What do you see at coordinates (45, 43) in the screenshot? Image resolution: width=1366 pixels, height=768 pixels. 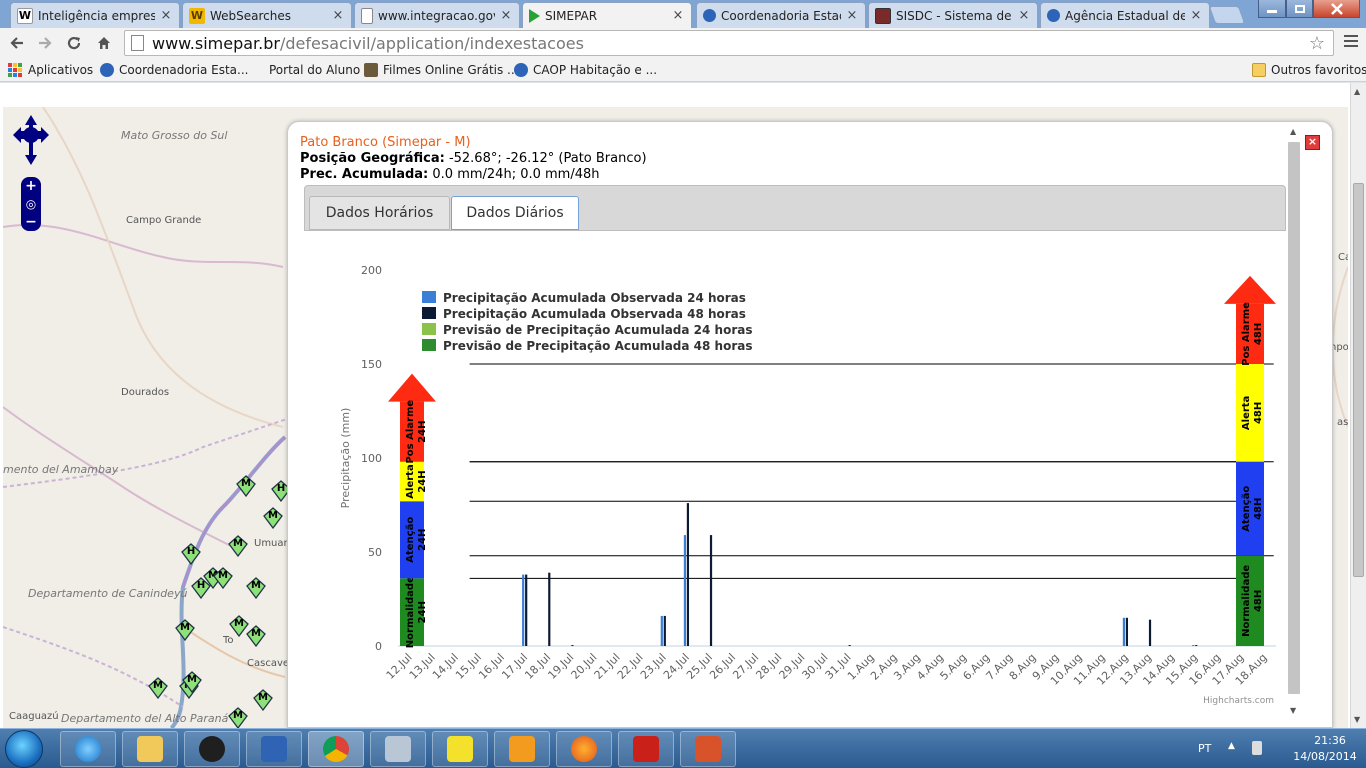 I see `forward-button` at bounding box center [45, 43].